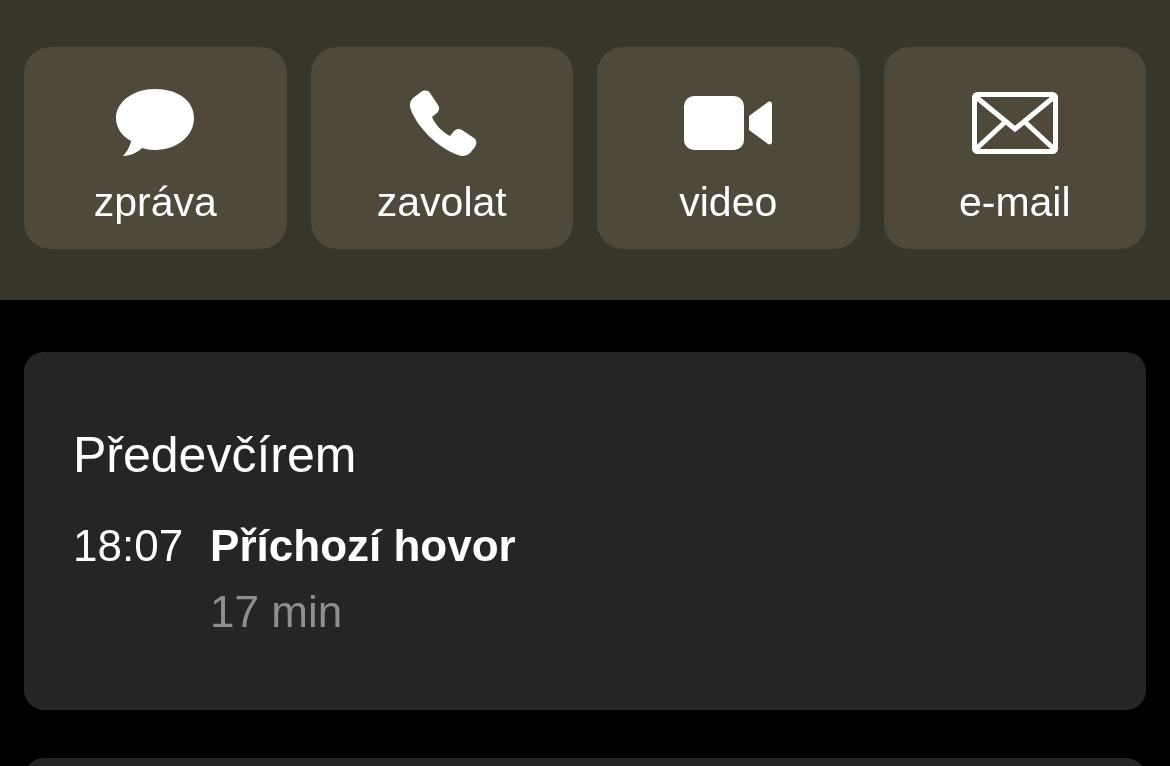 The height and width of the screenshot is (766, 1170). I want to click on call-time: 18:07, so click(128, 547).